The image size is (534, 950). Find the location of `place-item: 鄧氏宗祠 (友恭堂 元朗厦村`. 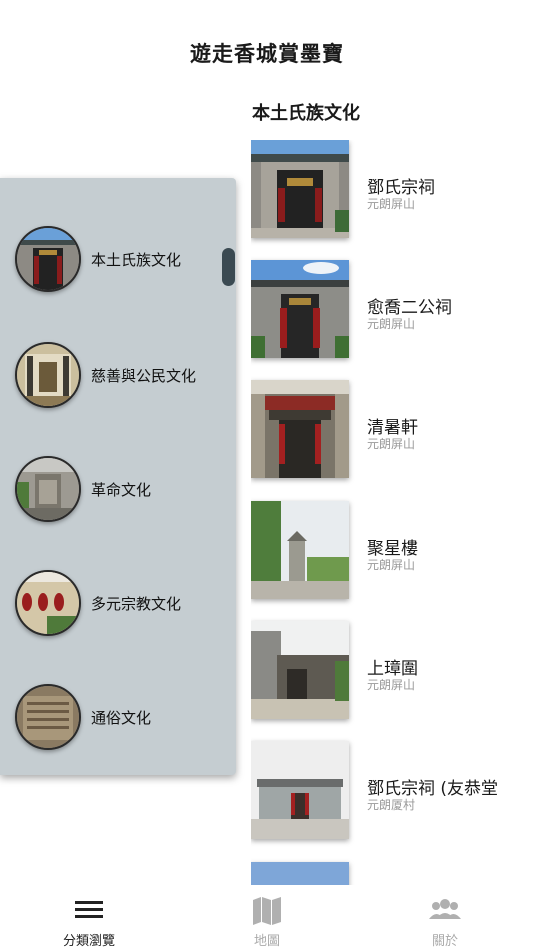

place-item: 鄧氏宗祠 (友恭堂 元朗厦村 is located at coordinates (392, 790).